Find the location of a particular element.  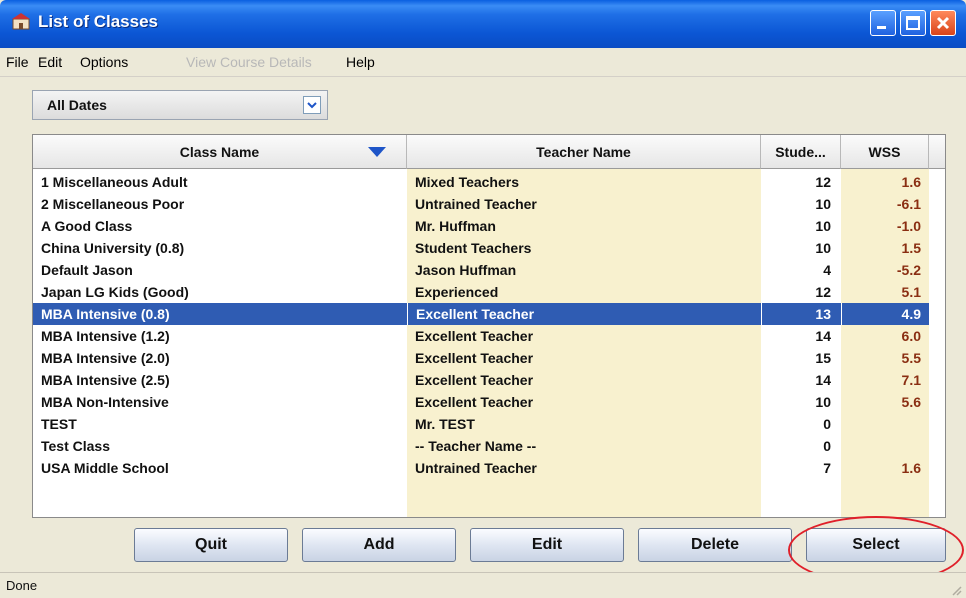

minimize-button is located at coordinates (883, 23).